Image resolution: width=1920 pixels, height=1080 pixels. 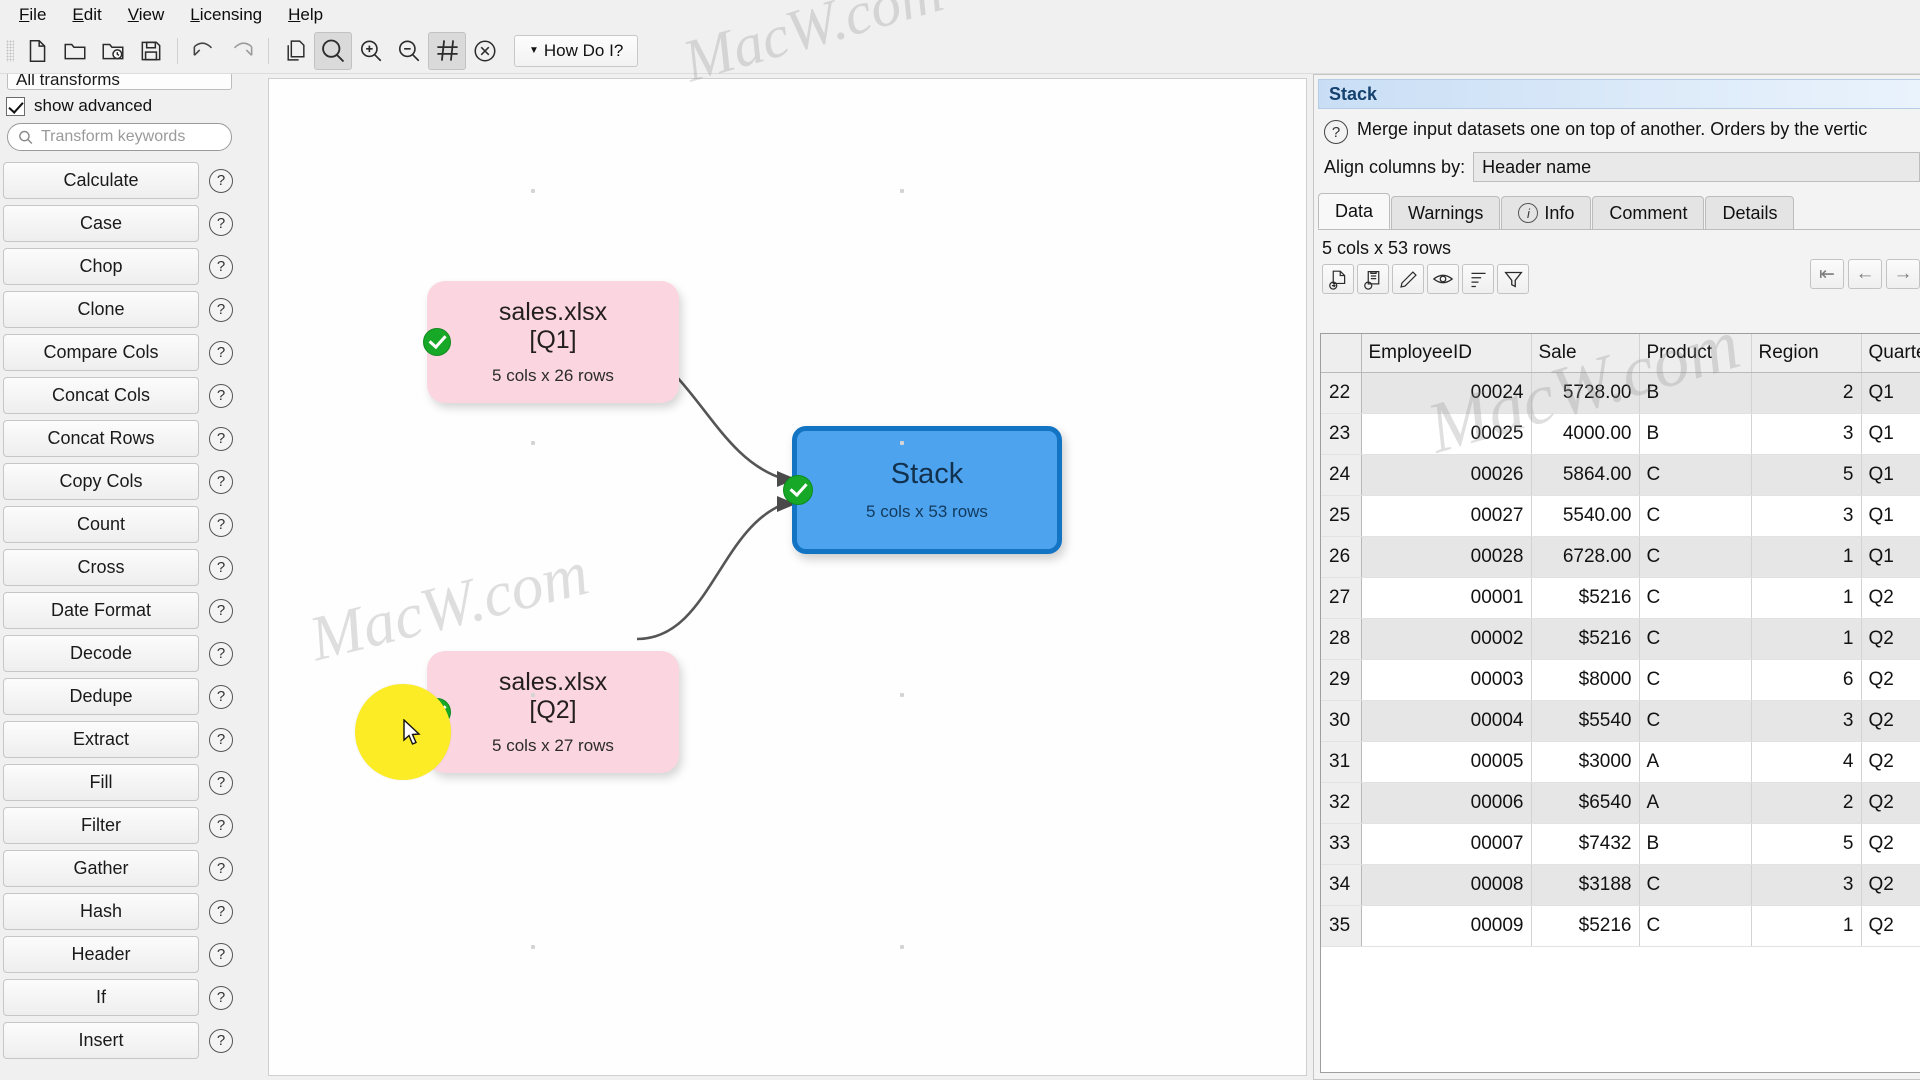 I want to click on table-row: 25 00027 5540.00 C 3 Q1, so click(x=1620, y=516).